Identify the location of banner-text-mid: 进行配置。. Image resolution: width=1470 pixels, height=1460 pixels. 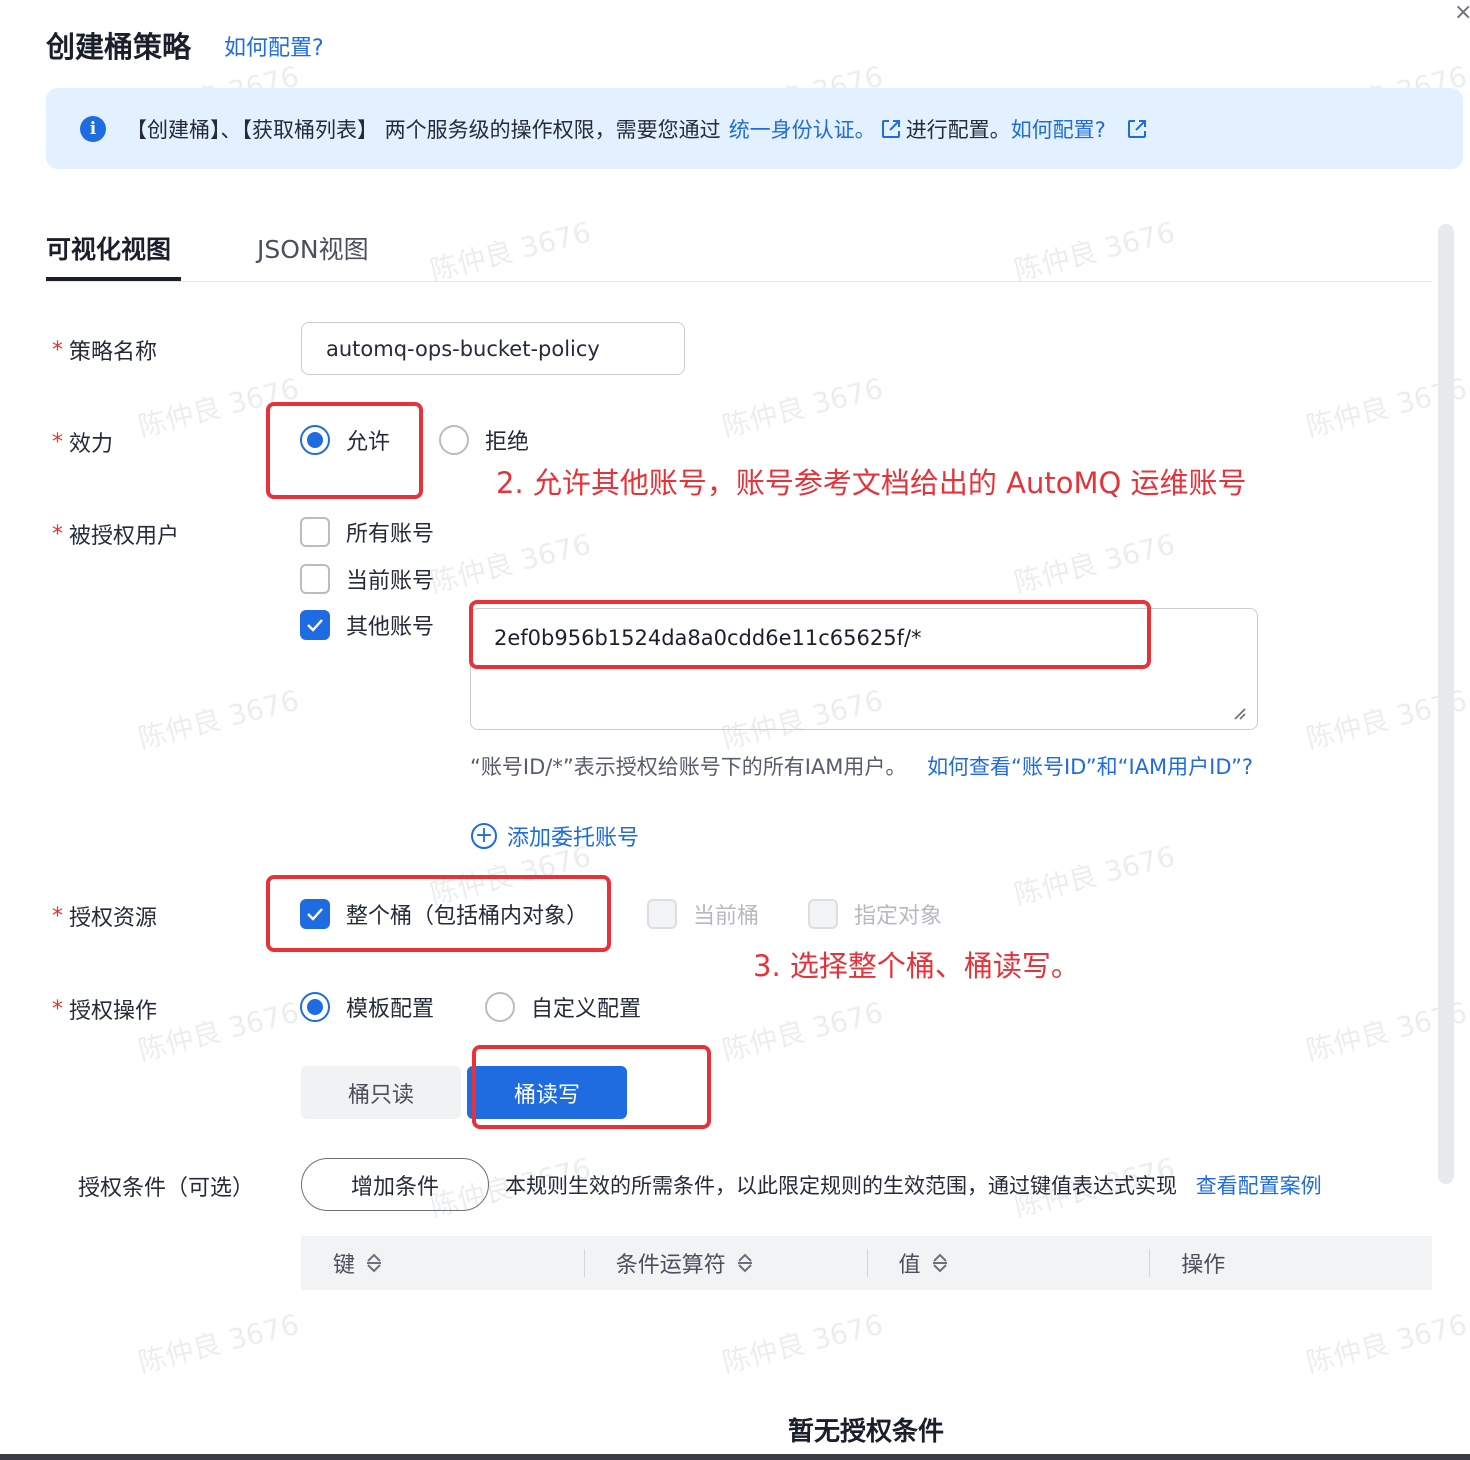
(958, 129).